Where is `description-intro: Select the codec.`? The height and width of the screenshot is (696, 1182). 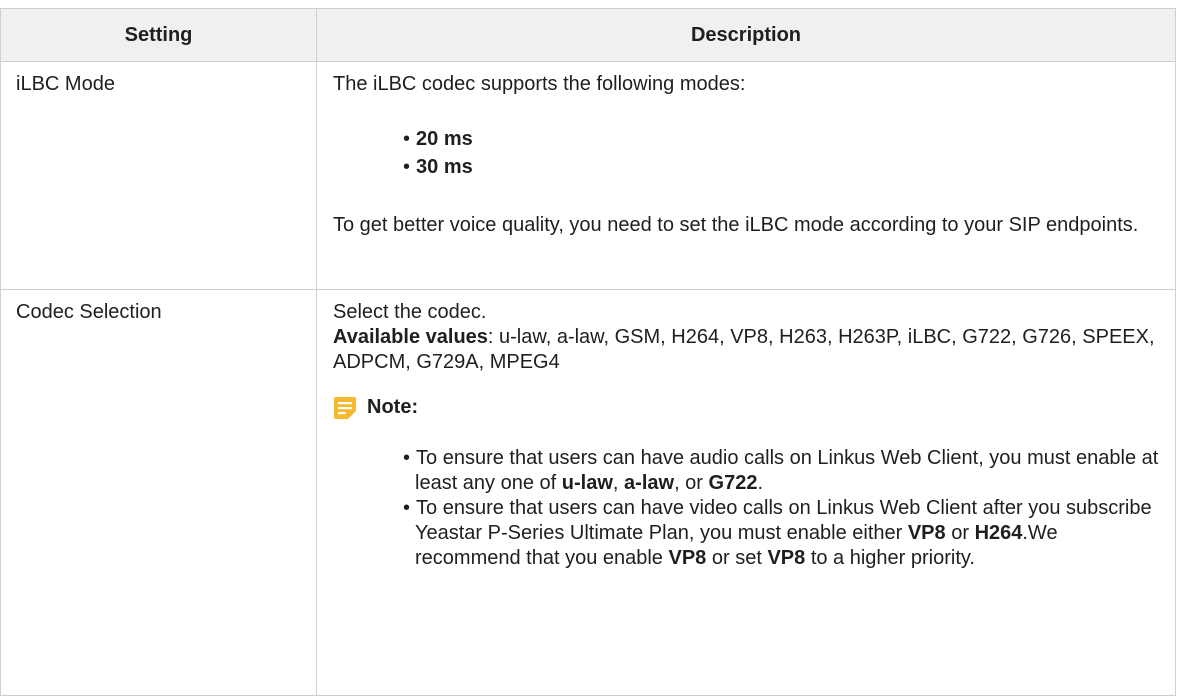
description-intro: Select the codec. is located at coordinates (410, 312).